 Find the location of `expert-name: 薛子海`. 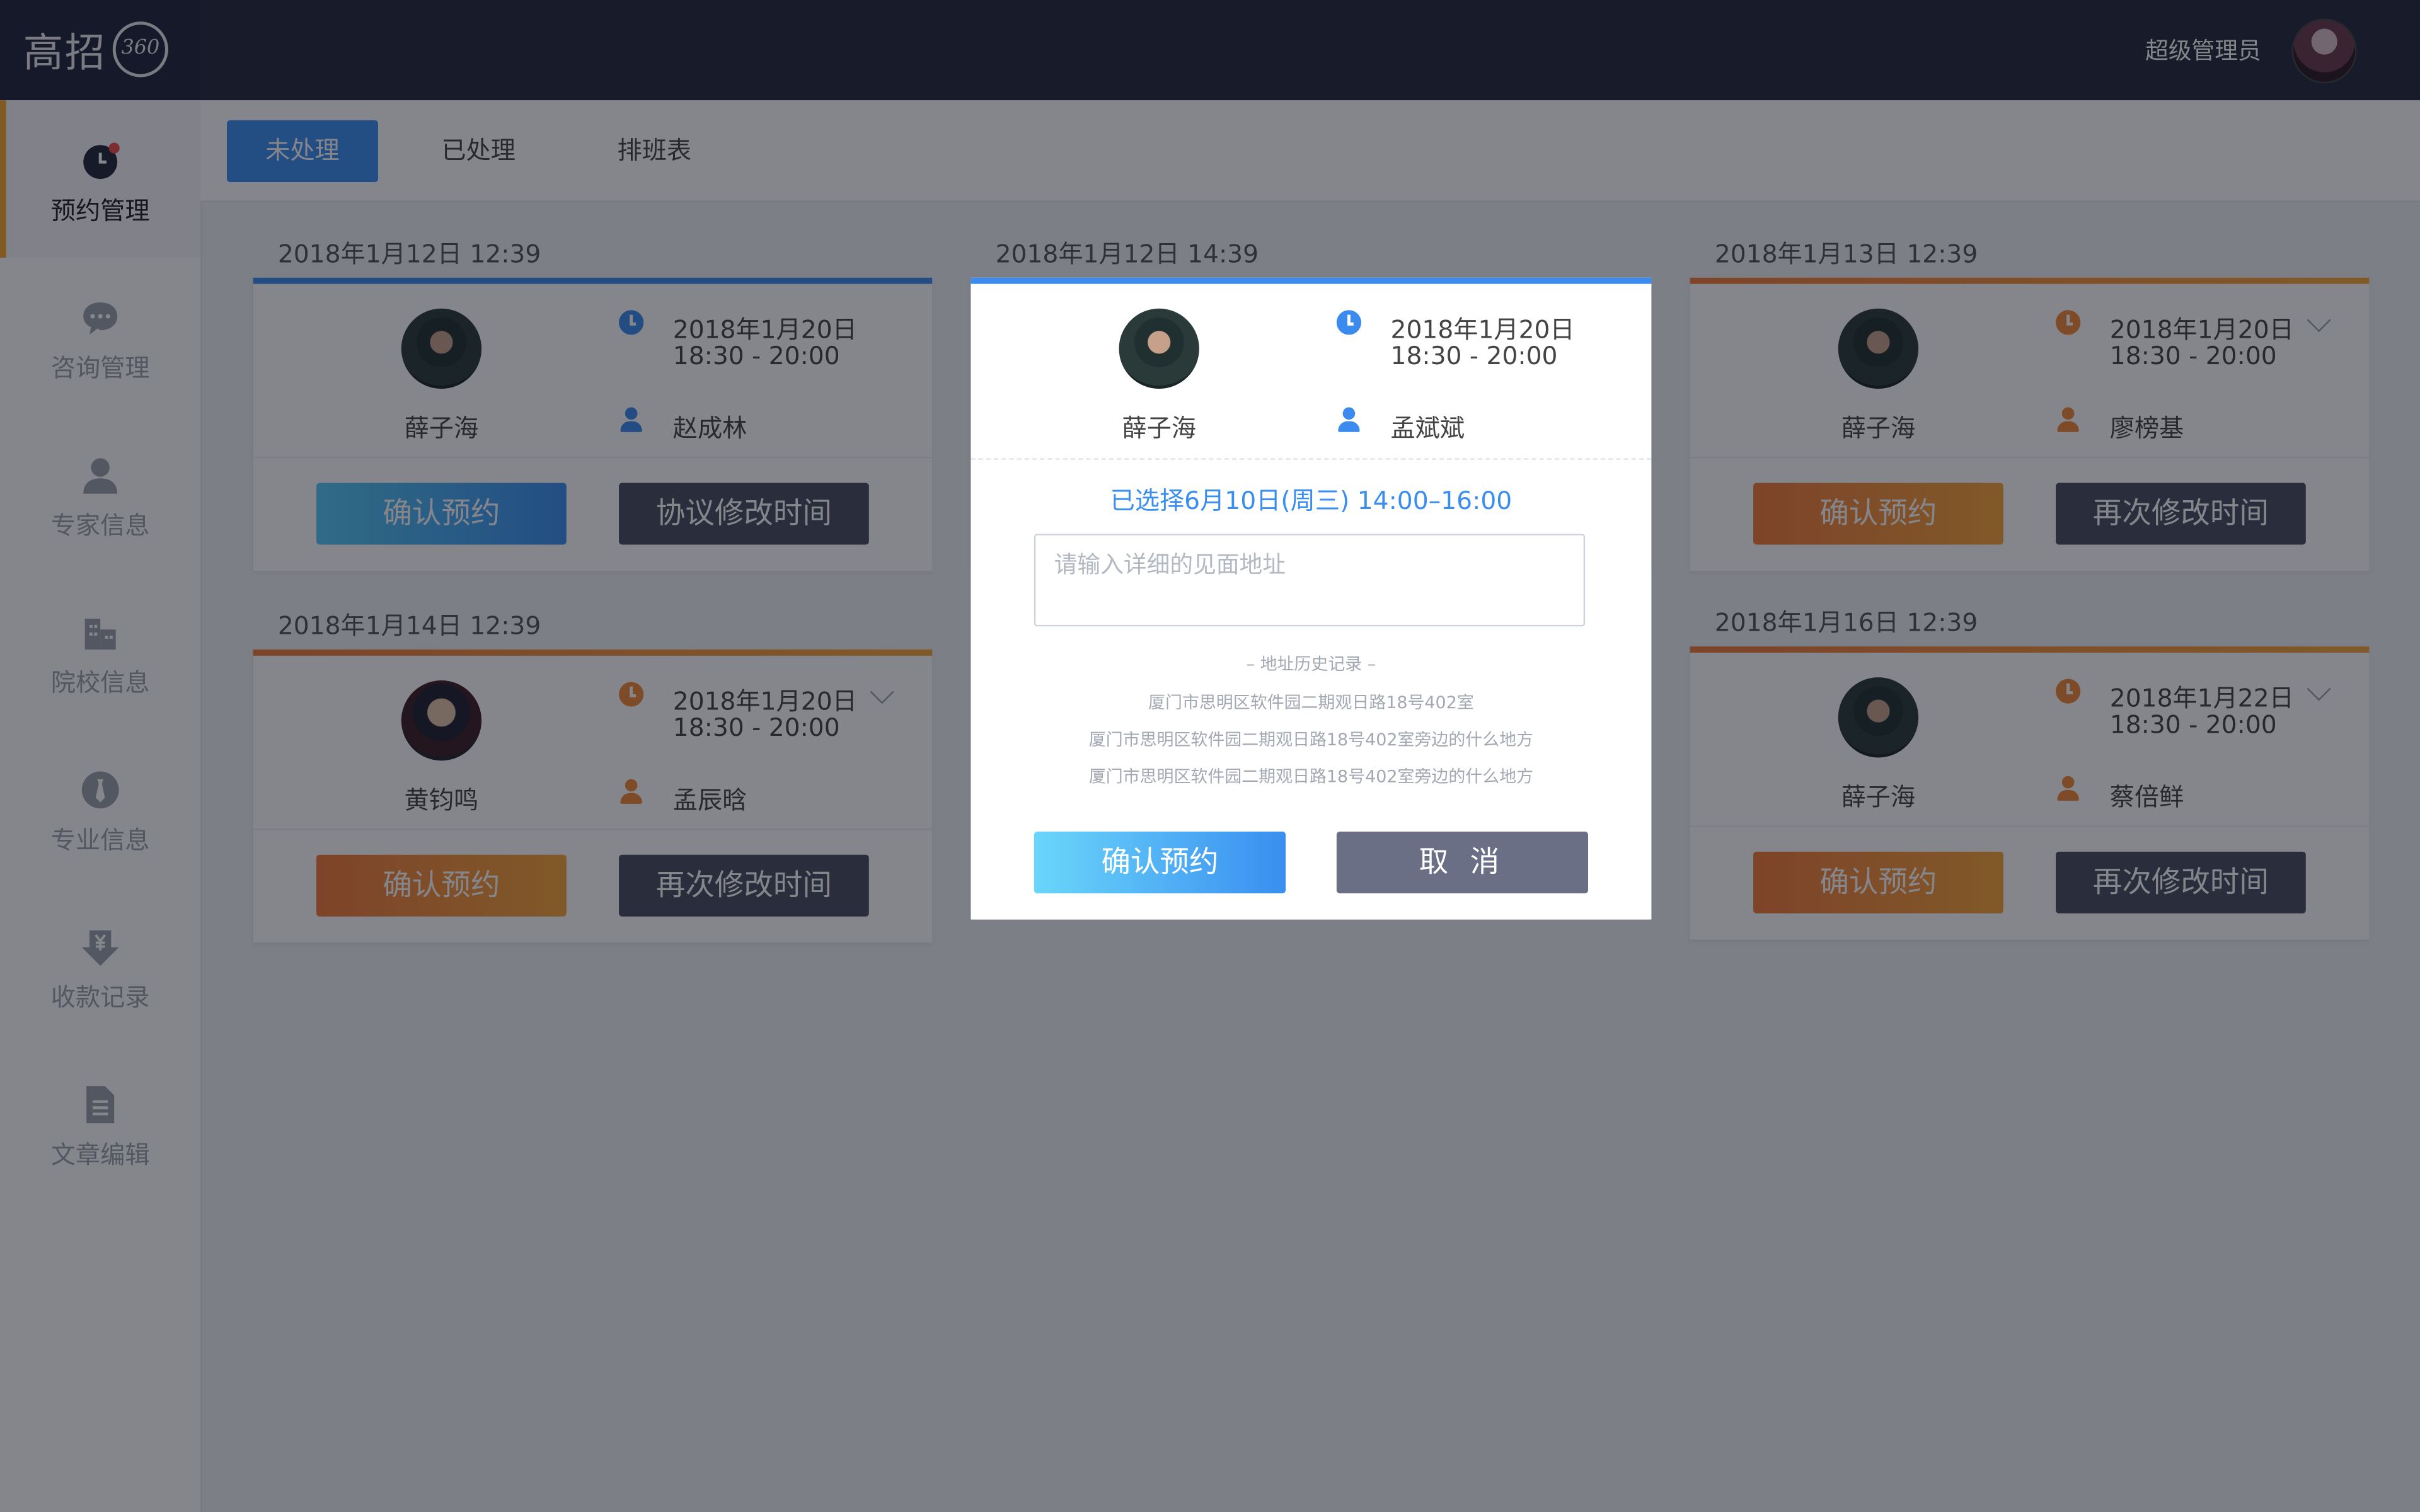

expert-name: 薛子海 is located at coordinates (1159, 428).